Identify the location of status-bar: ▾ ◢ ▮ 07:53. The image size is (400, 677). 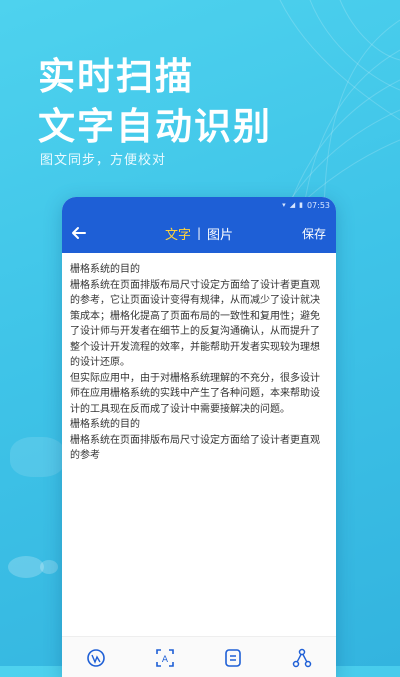
(199, 205).